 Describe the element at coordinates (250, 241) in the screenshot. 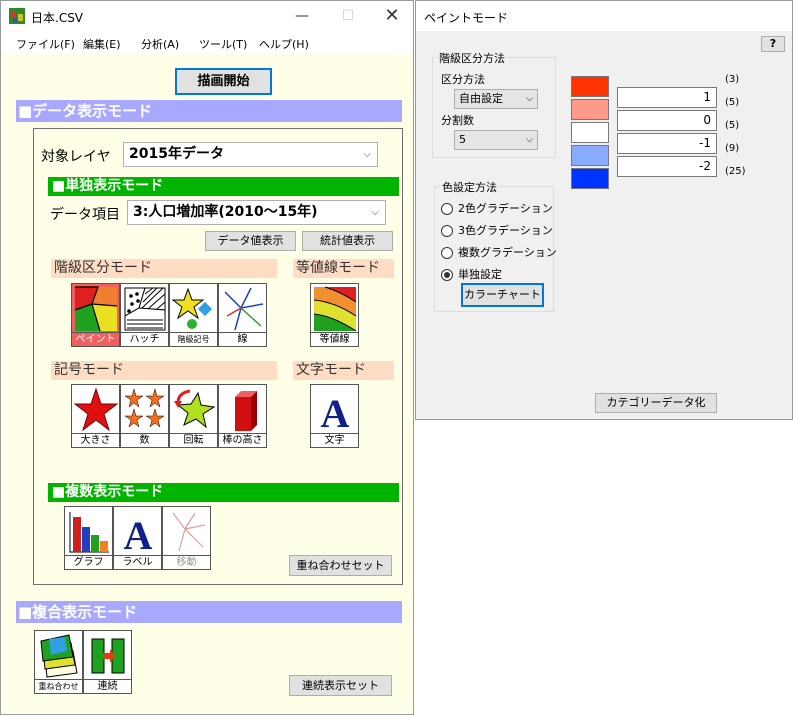

I see `data-value-display-button: データ値表示` at that location.